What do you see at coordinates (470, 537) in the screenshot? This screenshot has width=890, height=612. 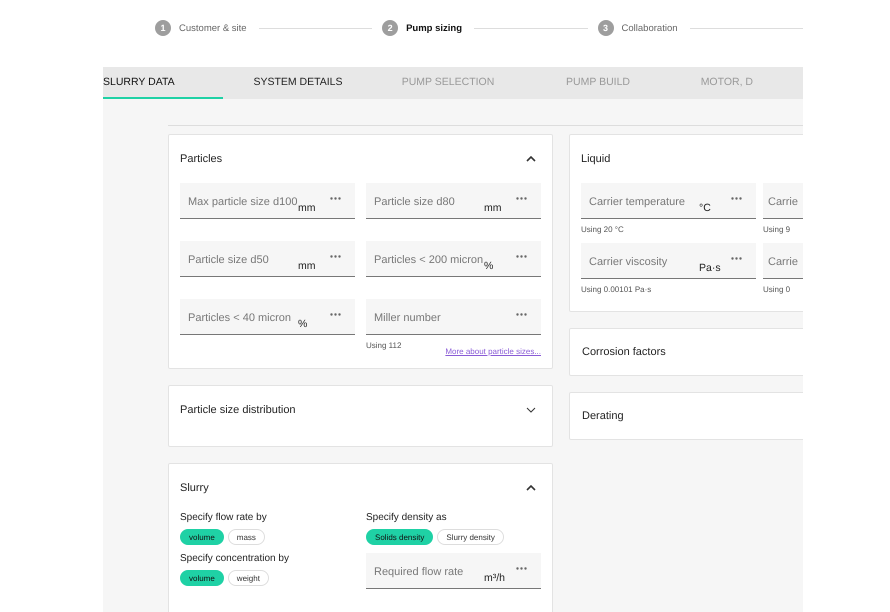 I see `toggle-chip: Slurry density` at bounding box center [470, 537].